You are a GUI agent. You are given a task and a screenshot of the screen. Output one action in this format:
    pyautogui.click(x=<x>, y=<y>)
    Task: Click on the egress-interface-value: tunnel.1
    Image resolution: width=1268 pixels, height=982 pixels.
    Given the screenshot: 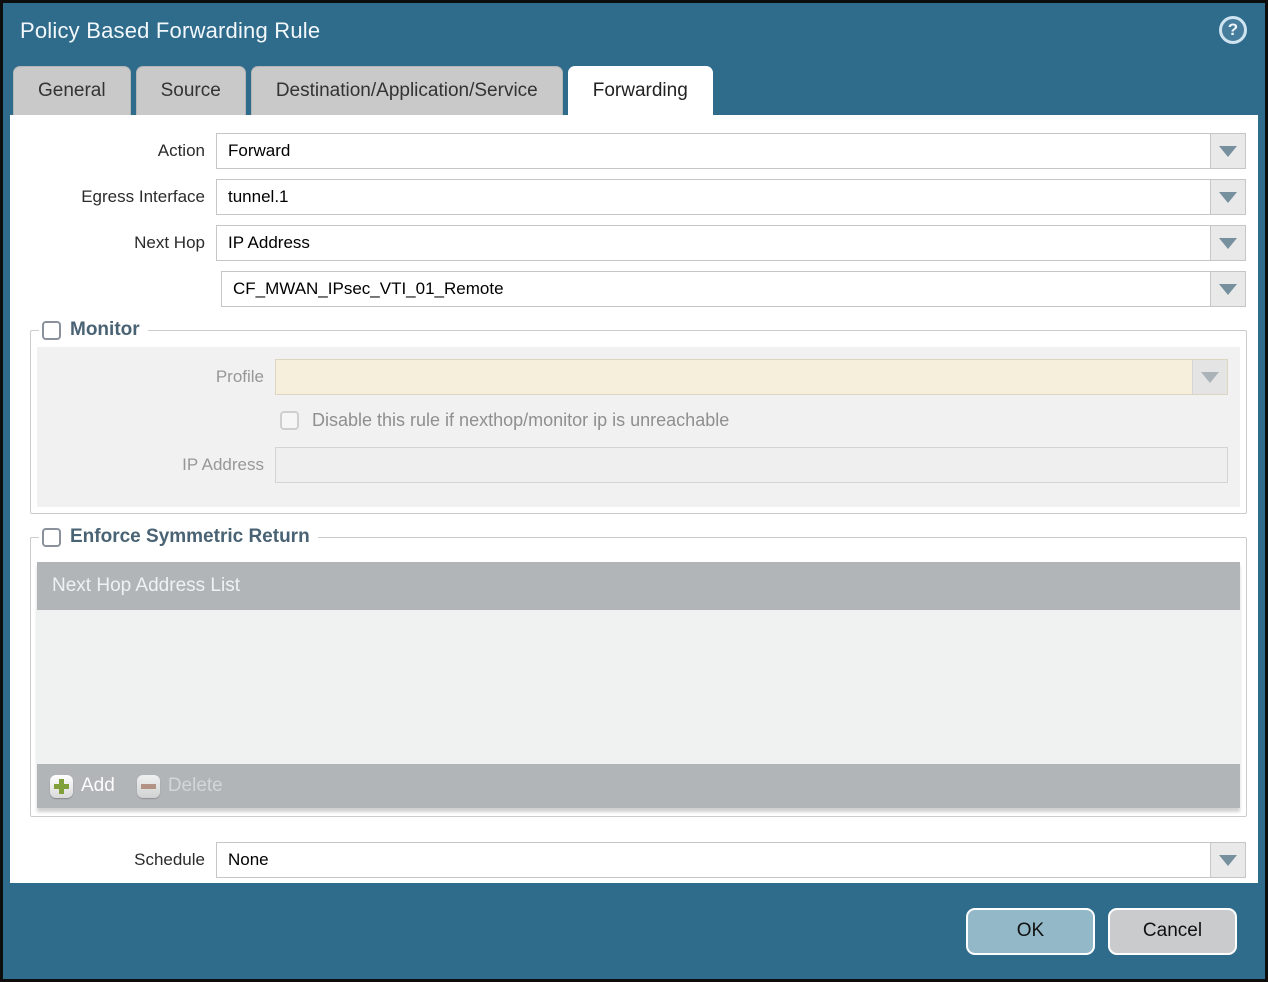 What is the action you would take?
    pyautogui.click(x=258, y=196)
    